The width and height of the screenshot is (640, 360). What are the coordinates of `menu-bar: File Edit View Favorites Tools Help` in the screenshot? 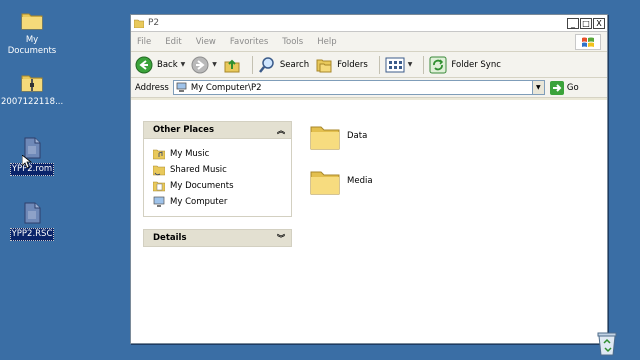 It's located at (369, 42).